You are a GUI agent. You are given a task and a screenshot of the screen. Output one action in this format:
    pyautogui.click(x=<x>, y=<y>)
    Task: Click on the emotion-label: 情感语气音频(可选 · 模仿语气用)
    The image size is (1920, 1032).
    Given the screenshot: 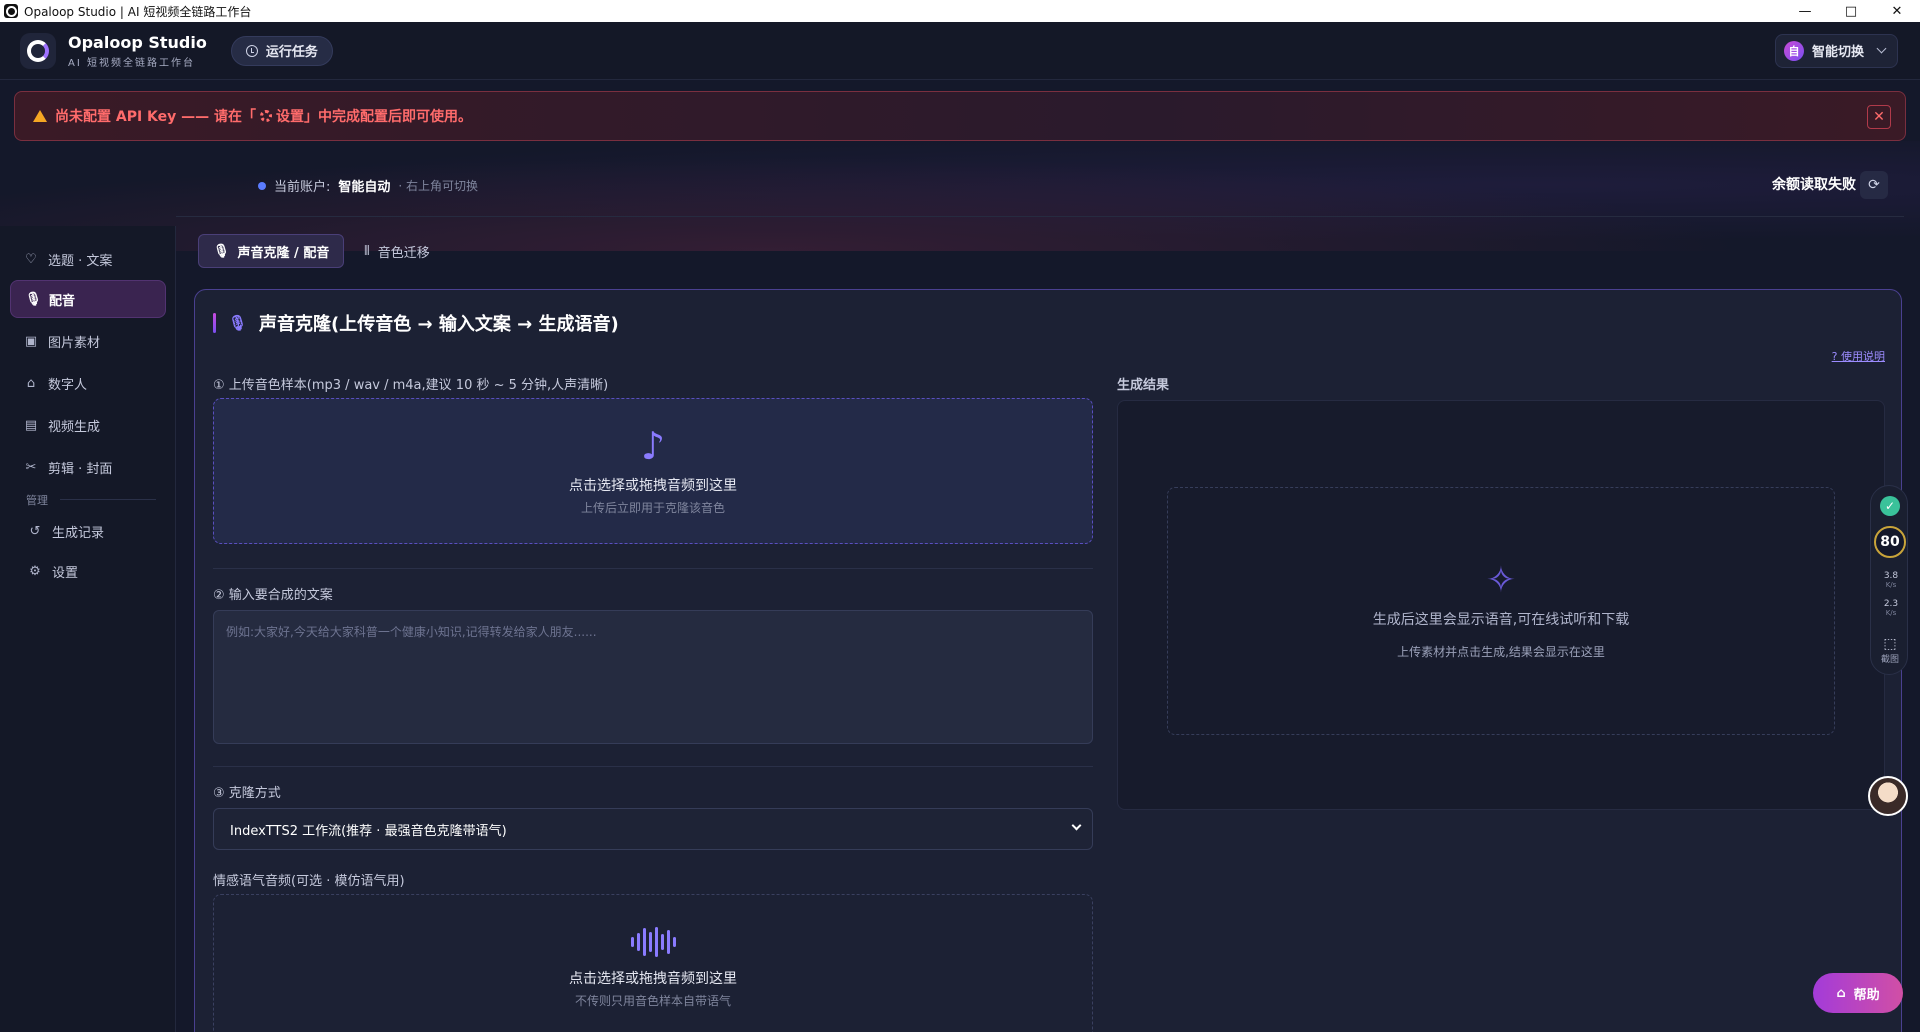 What is the action you would take?
    pyautogui.click(x=309, y=881)
    